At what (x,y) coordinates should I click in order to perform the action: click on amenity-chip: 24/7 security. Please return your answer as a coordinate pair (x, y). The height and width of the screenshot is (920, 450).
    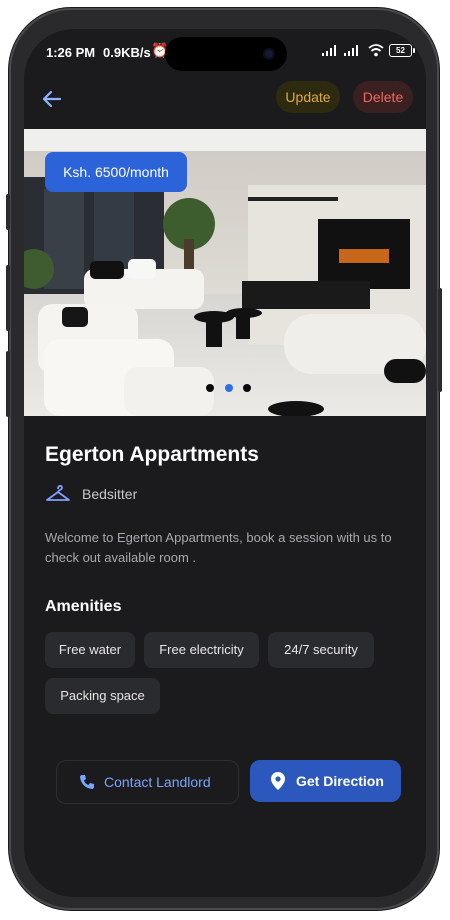
    Looking at the image, I should click on (321, 650).